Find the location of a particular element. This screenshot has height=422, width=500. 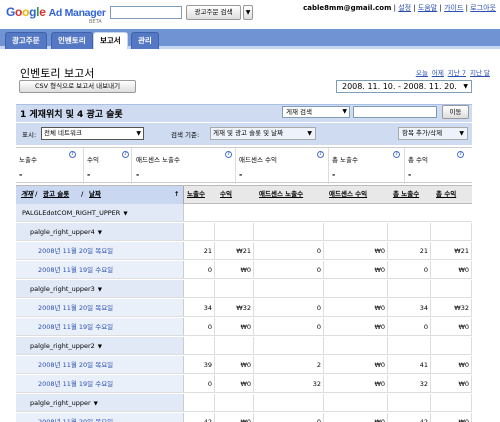

placement-name: PALGLEdotCOM_RIGHT_UPPER is located at coordinates (71, 213).